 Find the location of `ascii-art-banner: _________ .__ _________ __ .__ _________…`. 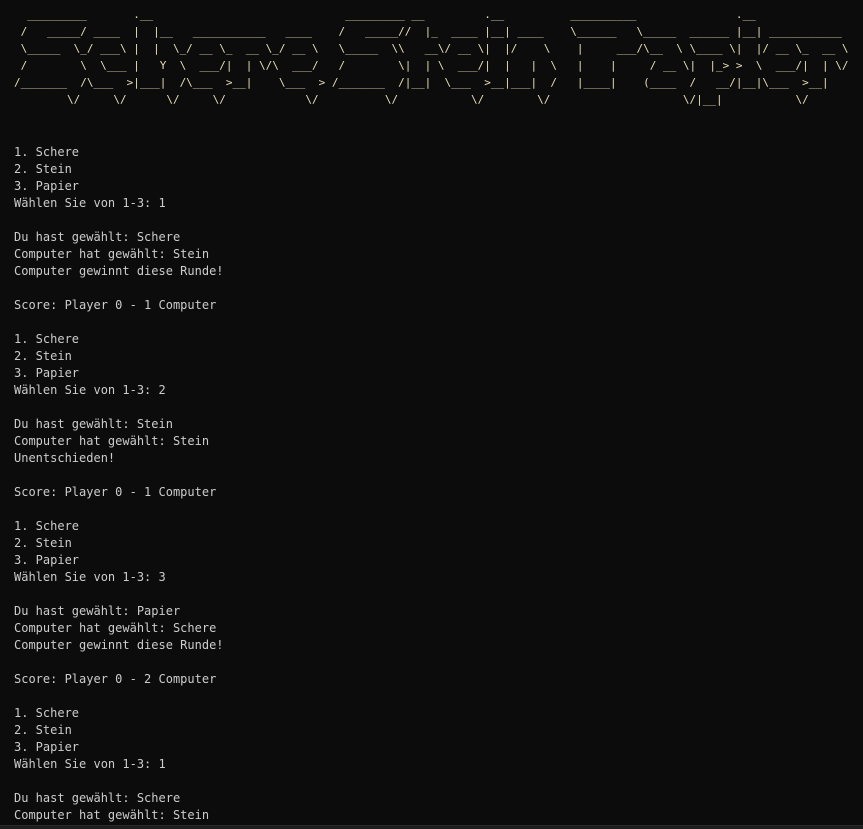

ascii-art-banner: _________ .__ _________ __ .__ _________… is located at coordinates (434, 57).